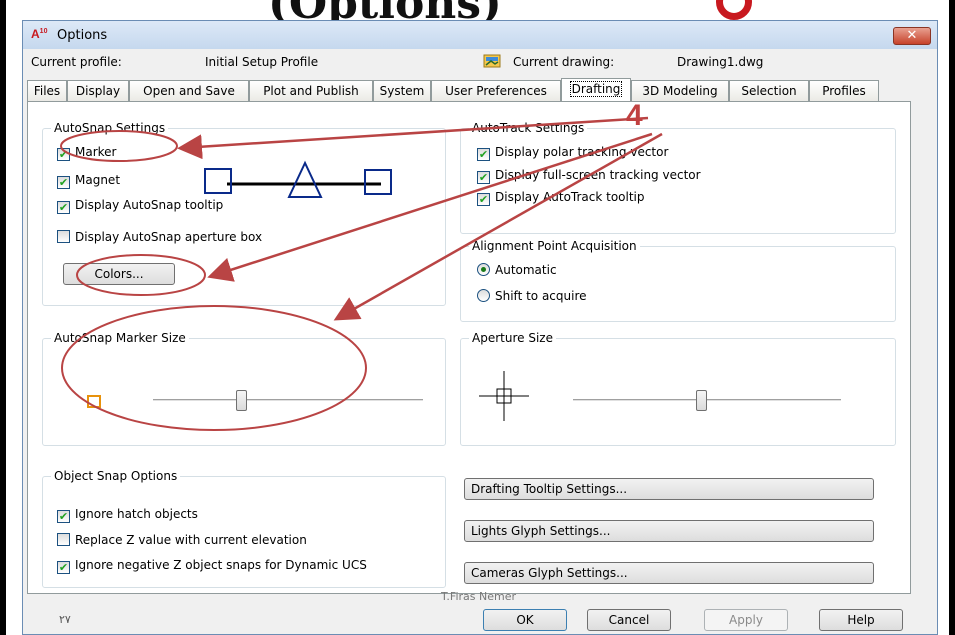 The image size is (955, 635). Describe the element at coordinates (413, 138) in the screenshot. I see `arrow-to-marker` at that location.